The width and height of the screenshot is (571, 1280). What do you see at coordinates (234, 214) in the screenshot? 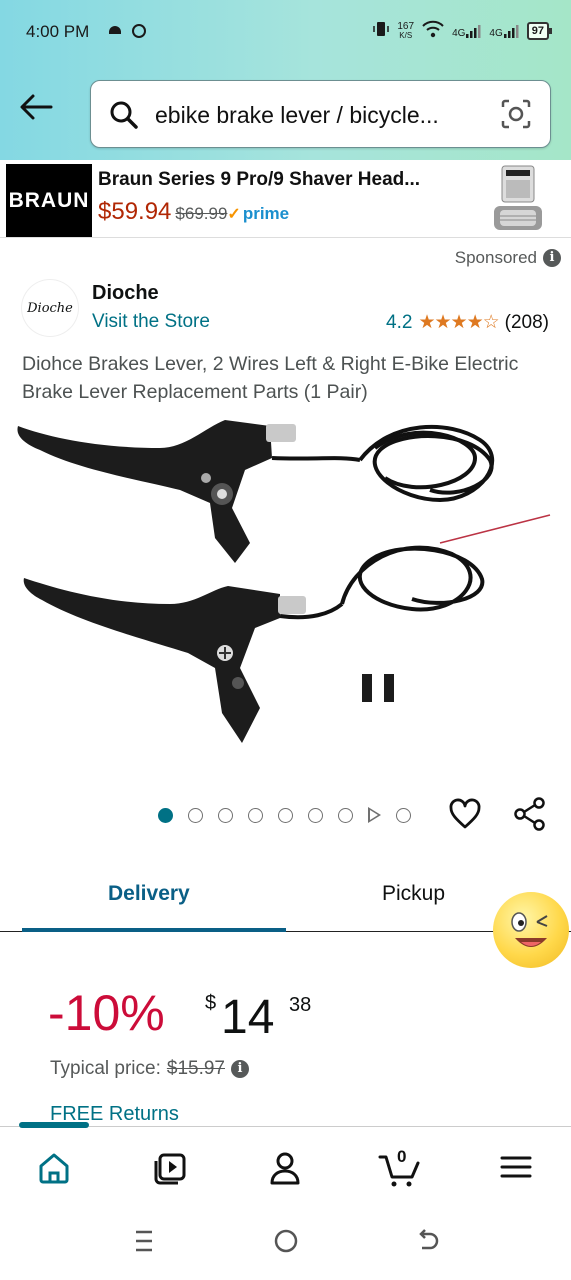
I see `prime-check-icon: ✓` at bounding box center [234, 214].